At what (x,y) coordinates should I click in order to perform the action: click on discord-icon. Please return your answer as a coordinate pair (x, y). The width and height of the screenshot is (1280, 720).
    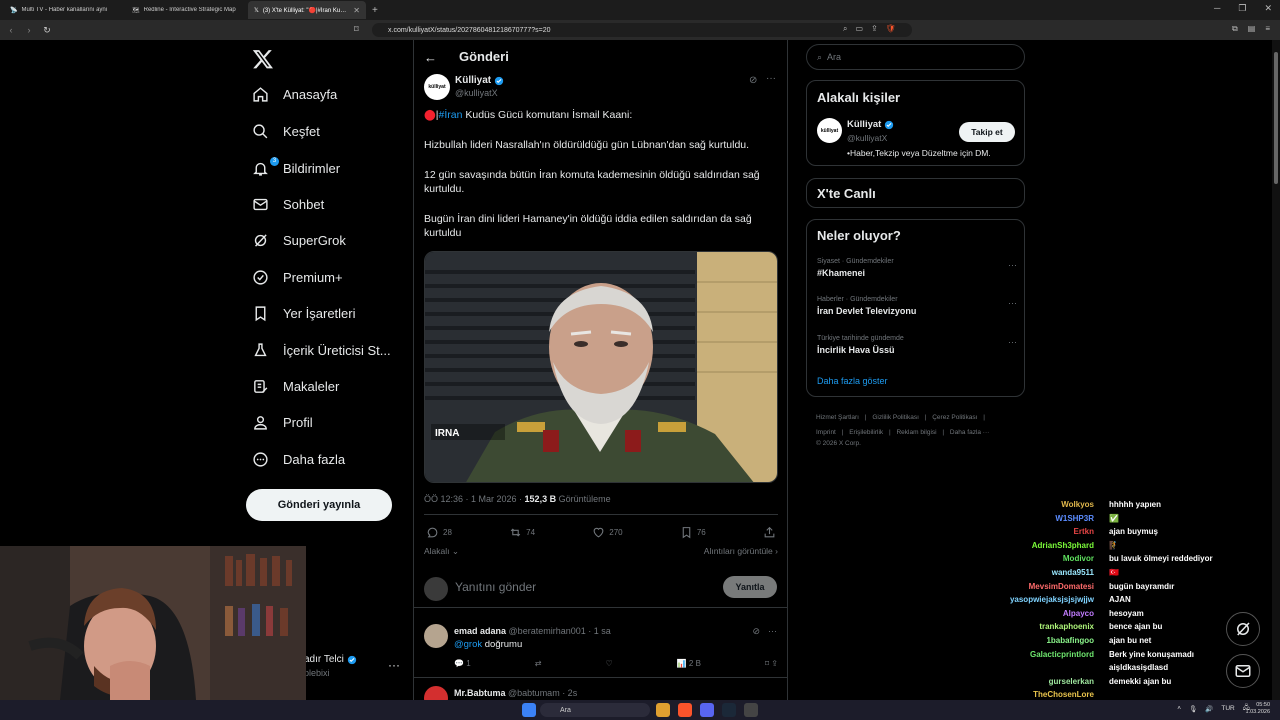
    Looking at the image, I should click on (707, 710).